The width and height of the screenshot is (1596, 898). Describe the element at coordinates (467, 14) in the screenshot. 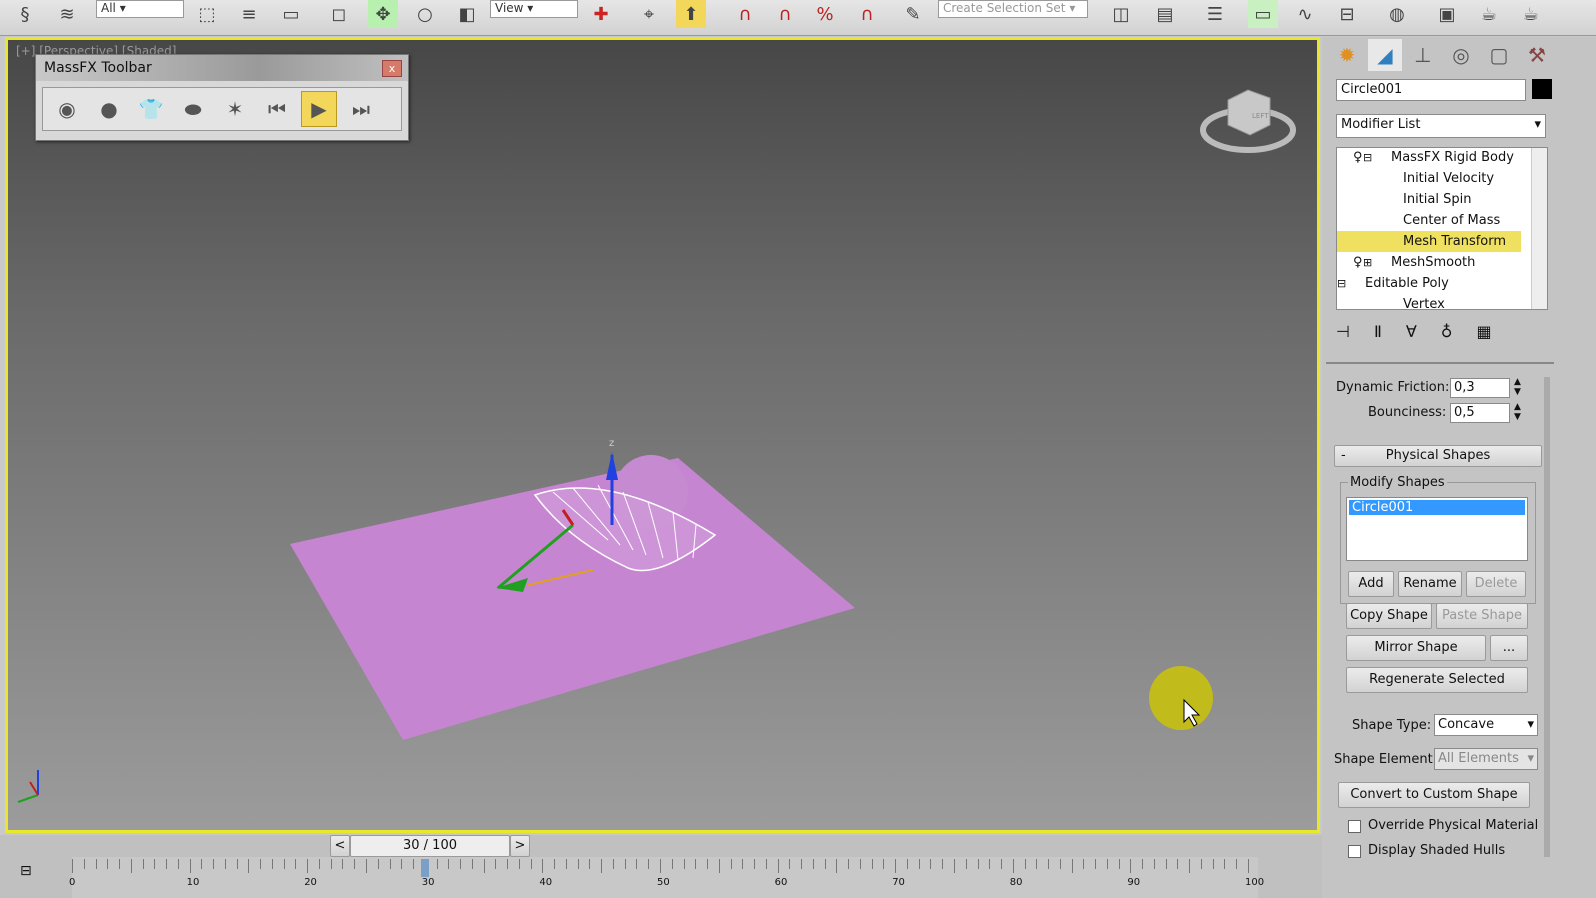

I see `scale-icon: ◧` at that location.